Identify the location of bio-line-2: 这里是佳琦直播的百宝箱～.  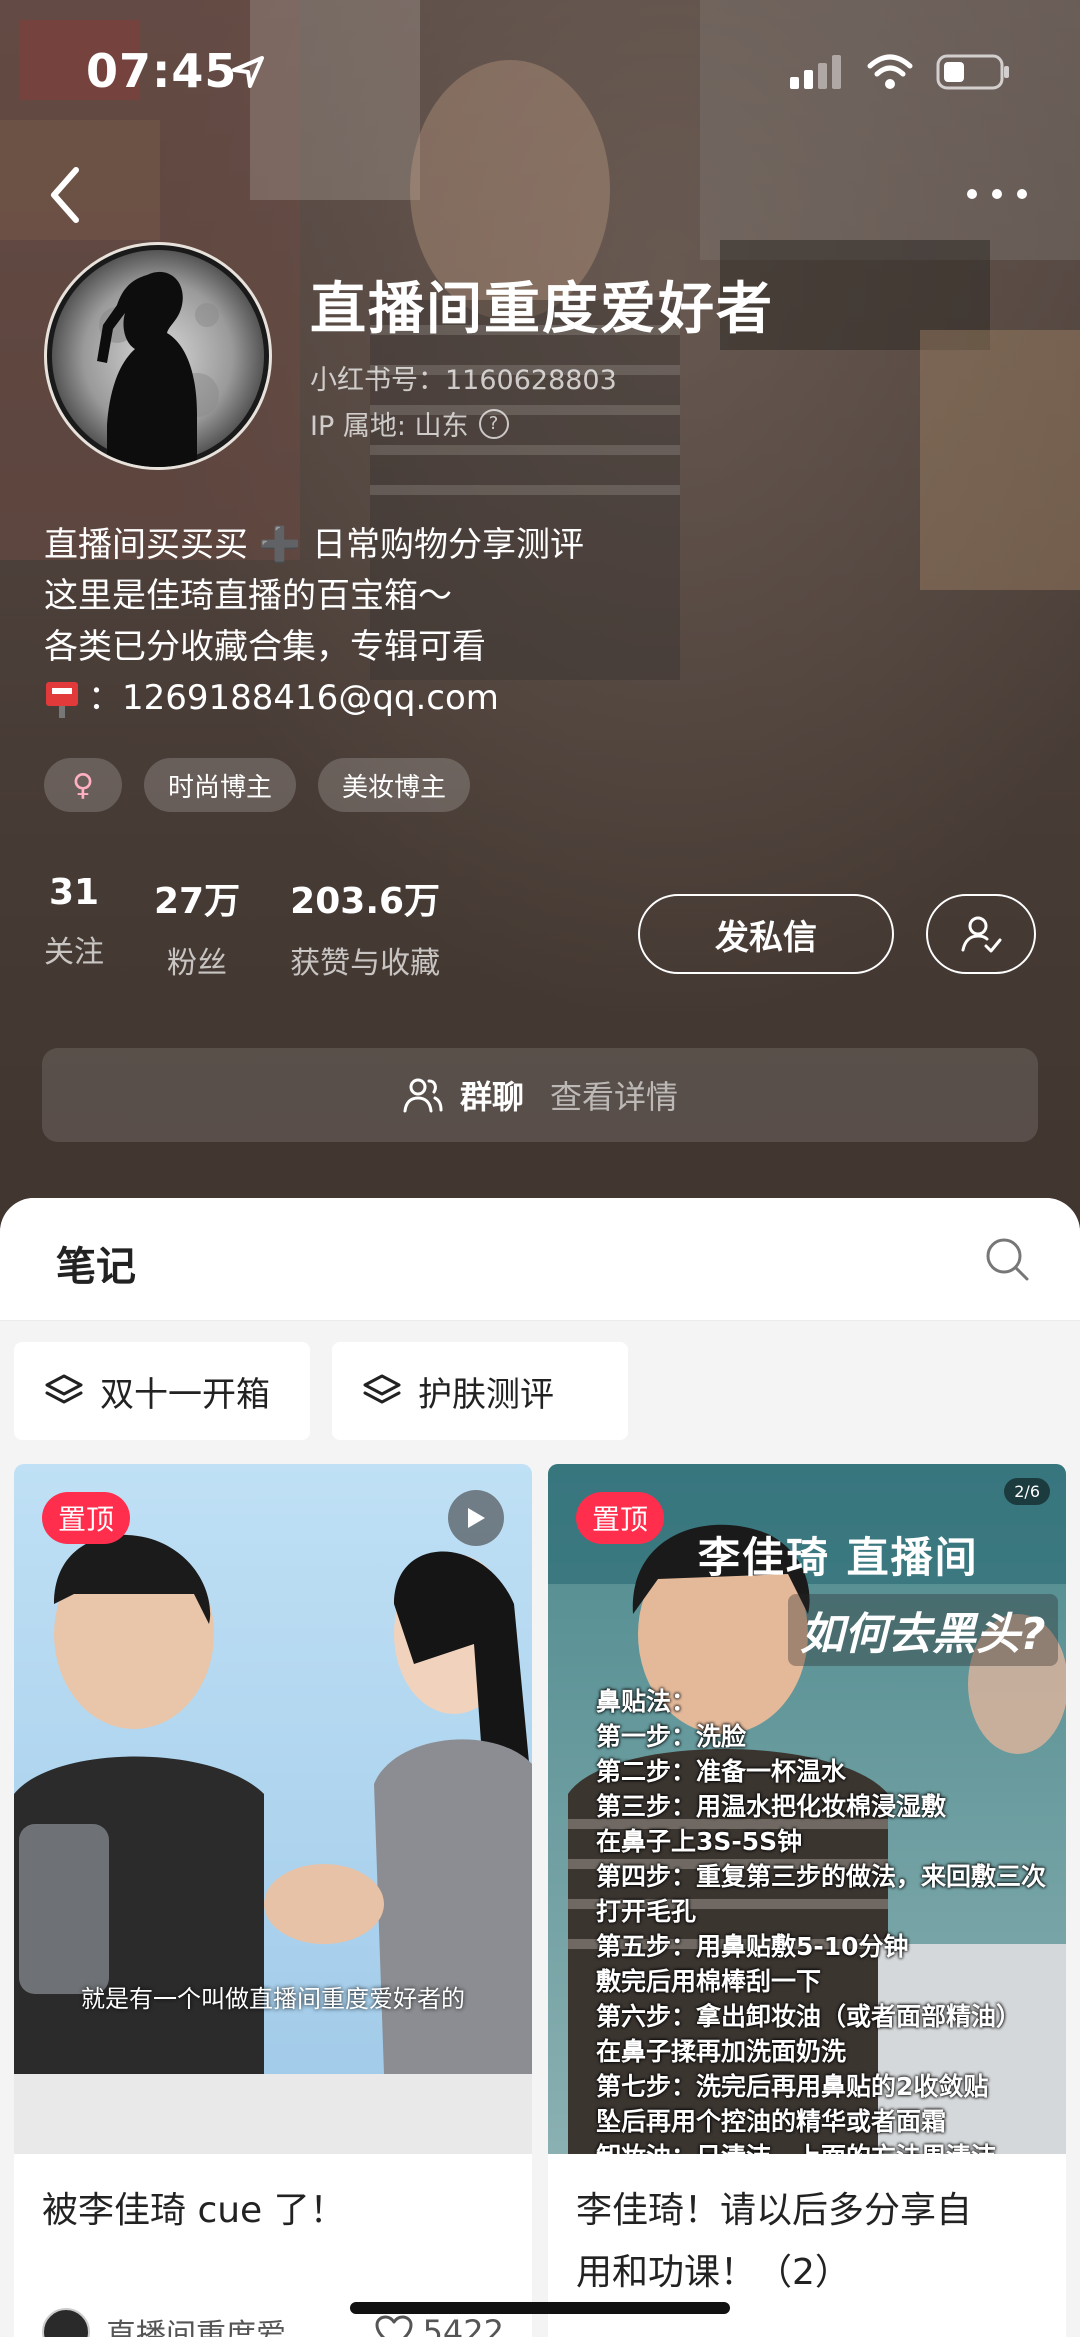
(248, 596).